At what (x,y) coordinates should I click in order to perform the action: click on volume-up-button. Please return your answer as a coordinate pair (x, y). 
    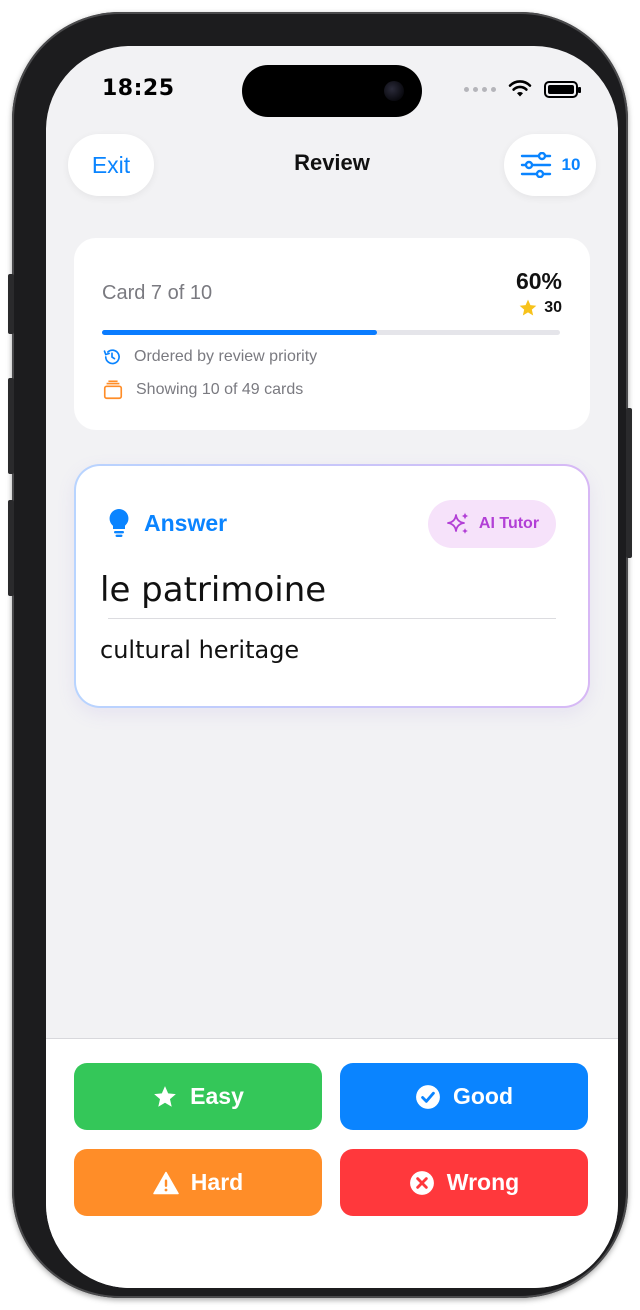
    Looking at the image, I should click on (11, 426).